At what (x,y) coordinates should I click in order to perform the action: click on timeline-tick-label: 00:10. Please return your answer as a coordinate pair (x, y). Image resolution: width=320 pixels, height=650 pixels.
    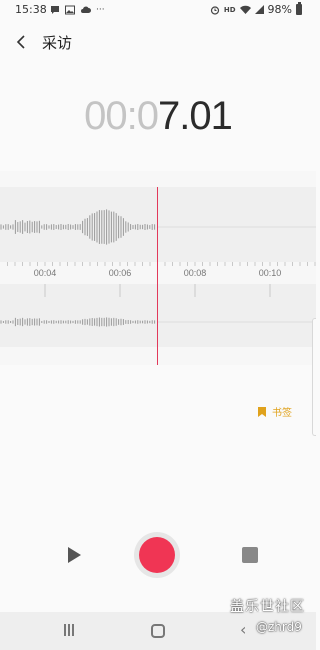
    Looking at the image, I should click on (270, 273).